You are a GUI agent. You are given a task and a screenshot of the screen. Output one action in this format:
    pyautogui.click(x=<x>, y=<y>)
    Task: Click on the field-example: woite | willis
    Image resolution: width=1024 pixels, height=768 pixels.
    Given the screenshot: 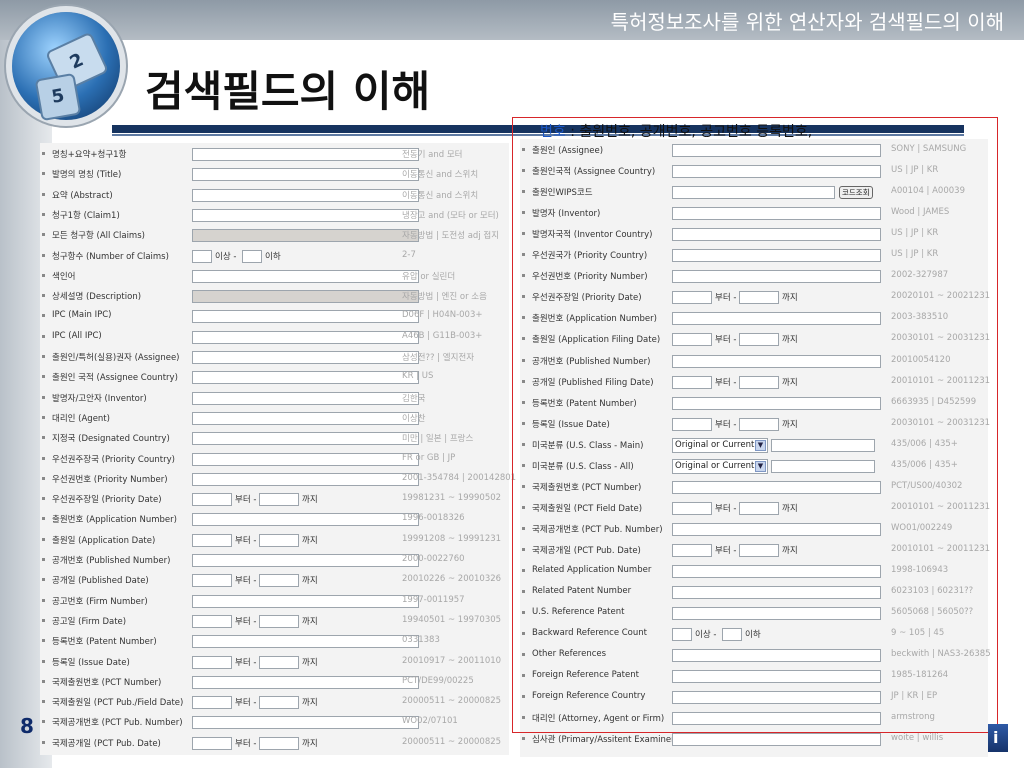 What is the action you would take?
    pyautogui.click(x=917, y=738)
    